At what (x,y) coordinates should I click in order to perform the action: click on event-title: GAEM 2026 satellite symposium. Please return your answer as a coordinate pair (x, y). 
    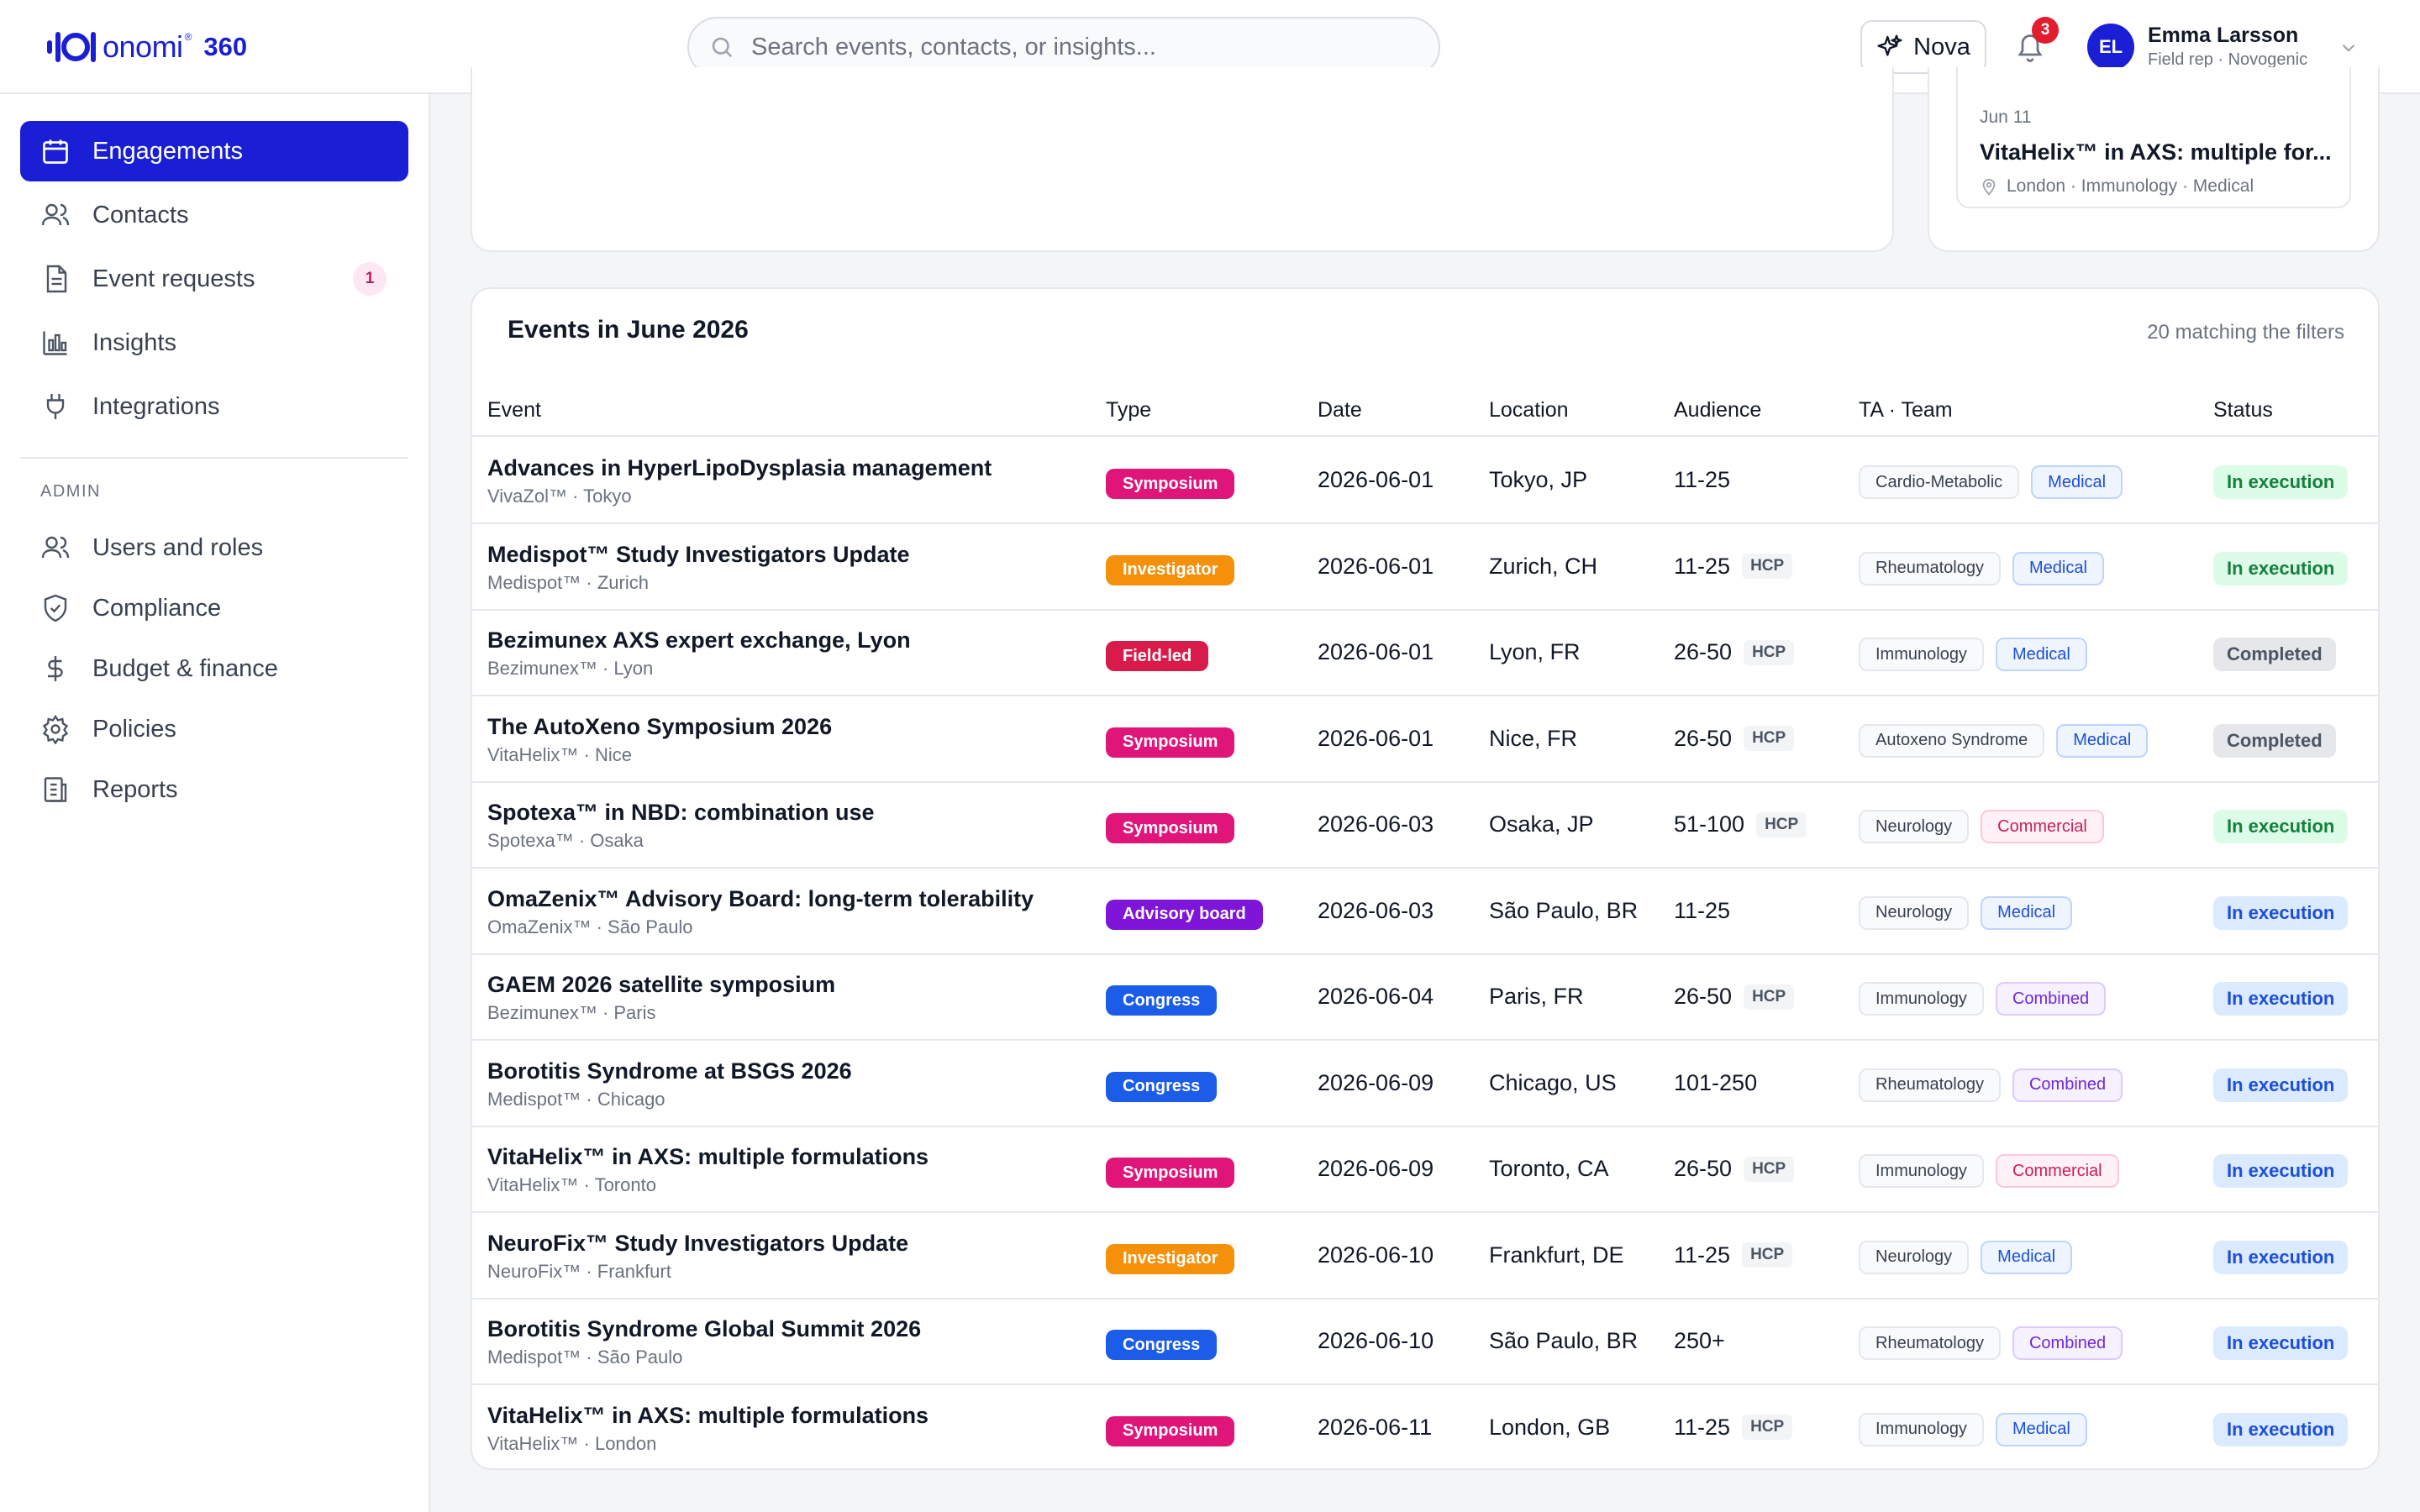
    Looking at the image, I should click on (661, 985).